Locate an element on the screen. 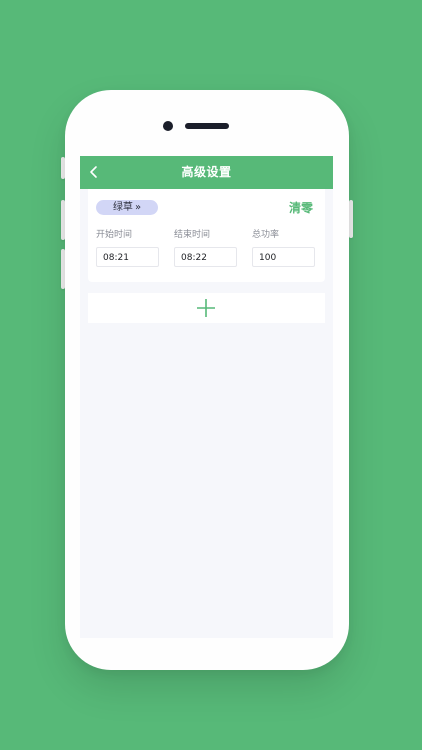  add-schedule-button is located at coordinates (206, 308).